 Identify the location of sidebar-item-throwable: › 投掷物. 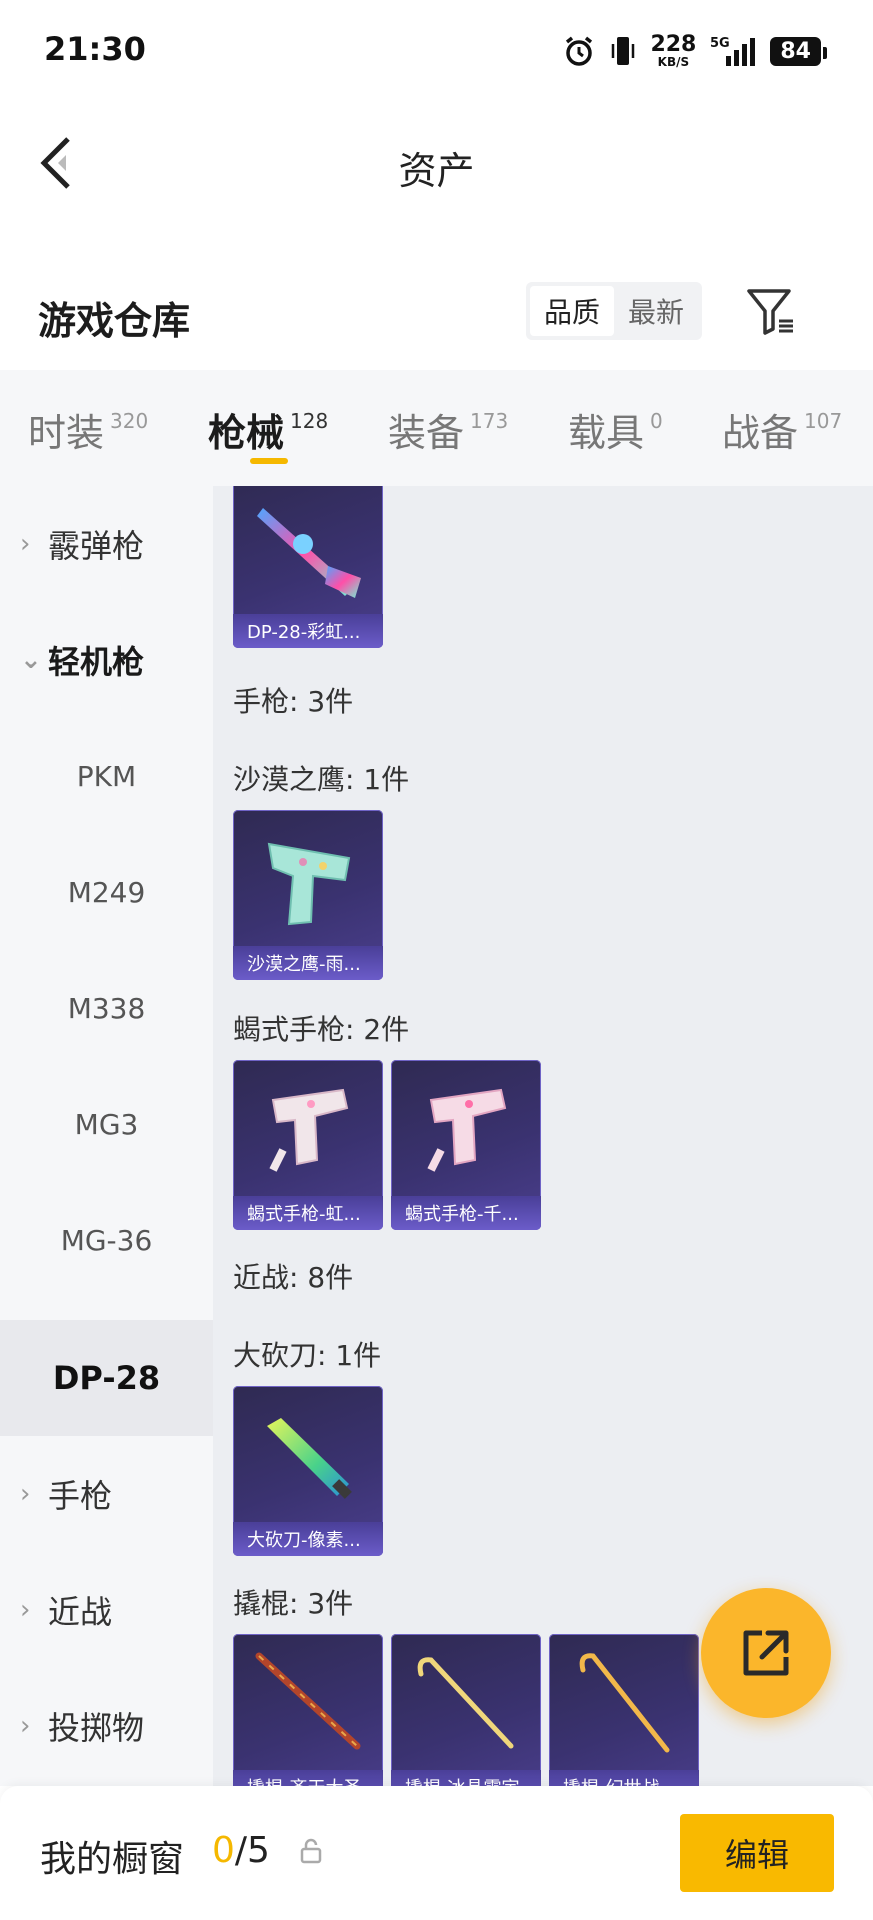
(106, 1726).